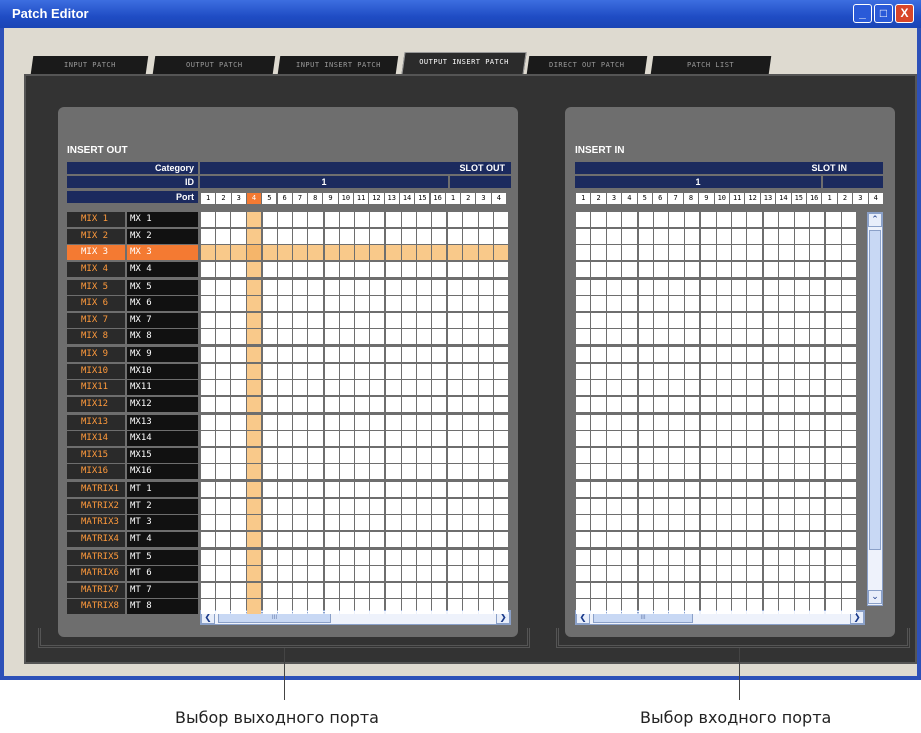 The image size is (921, 733). What do you see at coordinates (96, 354) in the screenshot?
I see `channel-label: MIX 9` at bounding box center [96, 354].